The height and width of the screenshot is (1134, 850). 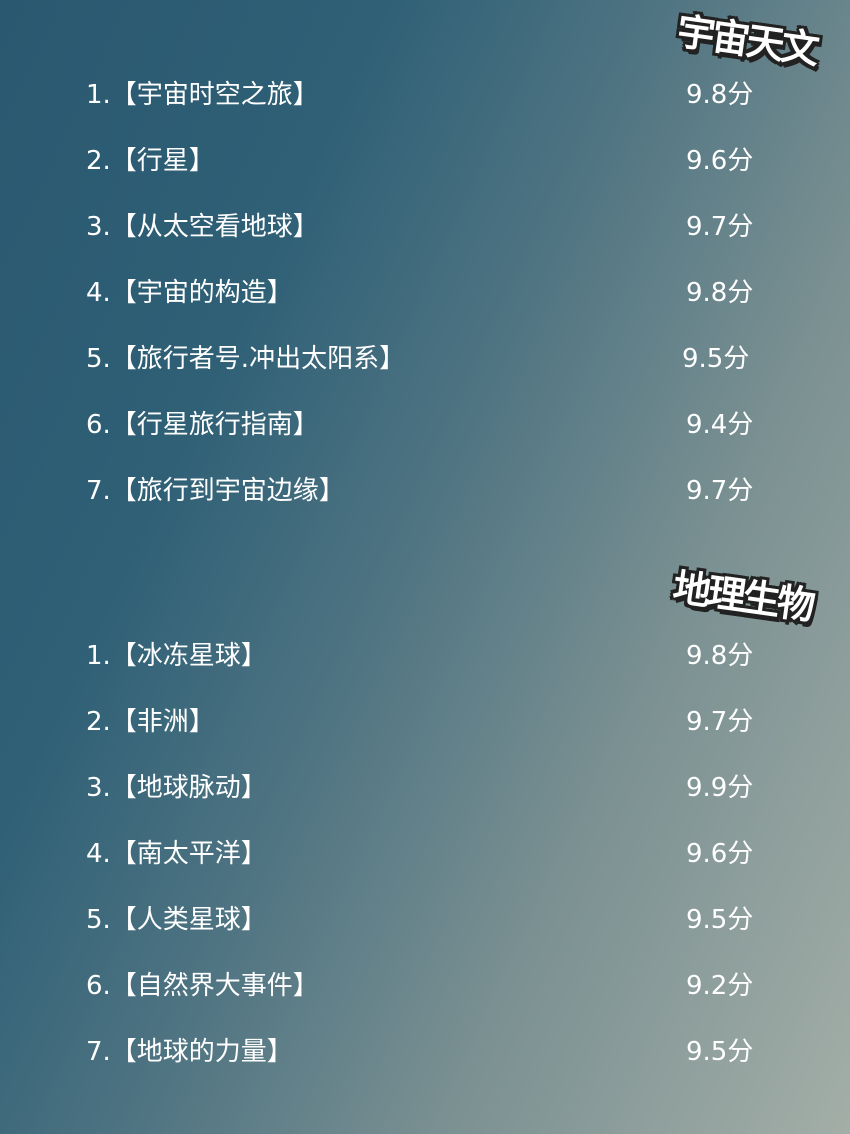 What do you see at coordinates (425, 436) in the screenshot?
I see `list-item: 6.【行星旅行指南】 9.4分` at bounding box center [425, 436].